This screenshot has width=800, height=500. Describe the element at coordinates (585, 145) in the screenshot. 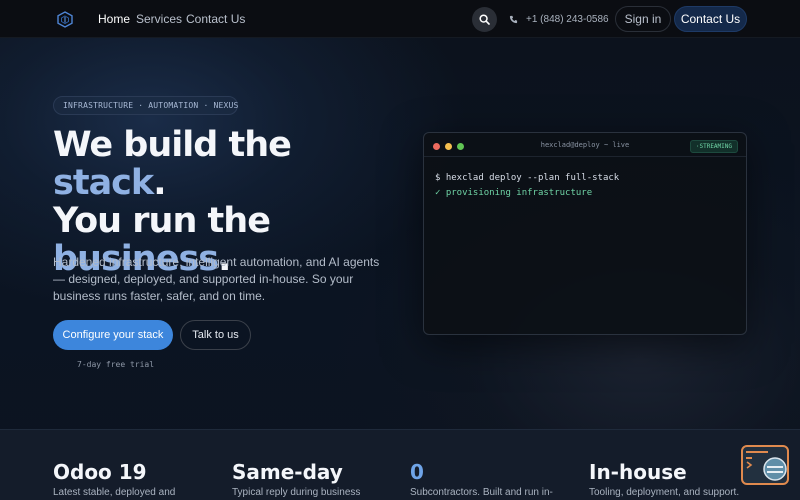

I see `terminal-title-bar: hexclad@deploy ~ live ·STREAMING` at that location.